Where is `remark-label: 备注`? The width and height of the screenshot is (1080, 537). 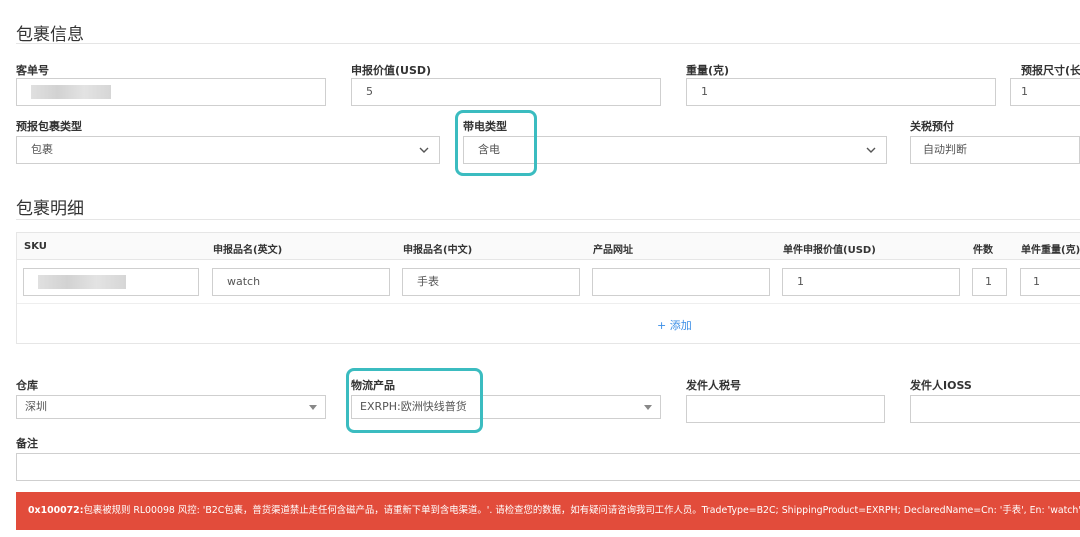 remark-label: 备注 is located at coordinates (27, 443).